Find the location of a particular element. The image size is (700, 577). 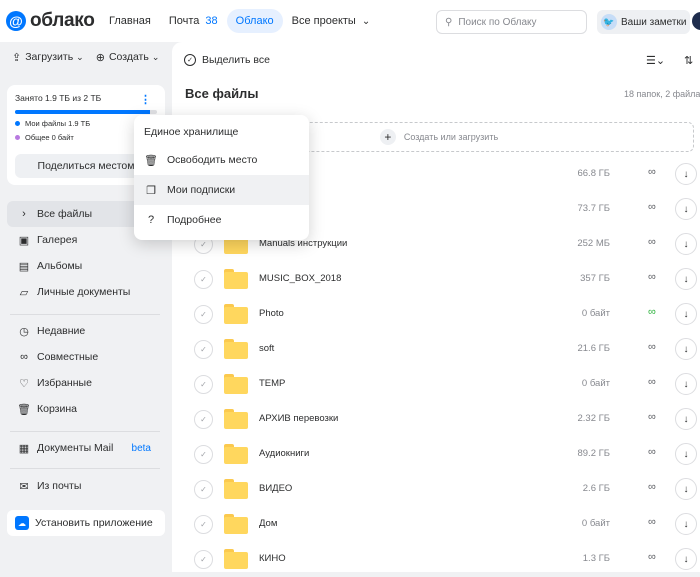

logo: @ облако is located at coordinates (53, 21).